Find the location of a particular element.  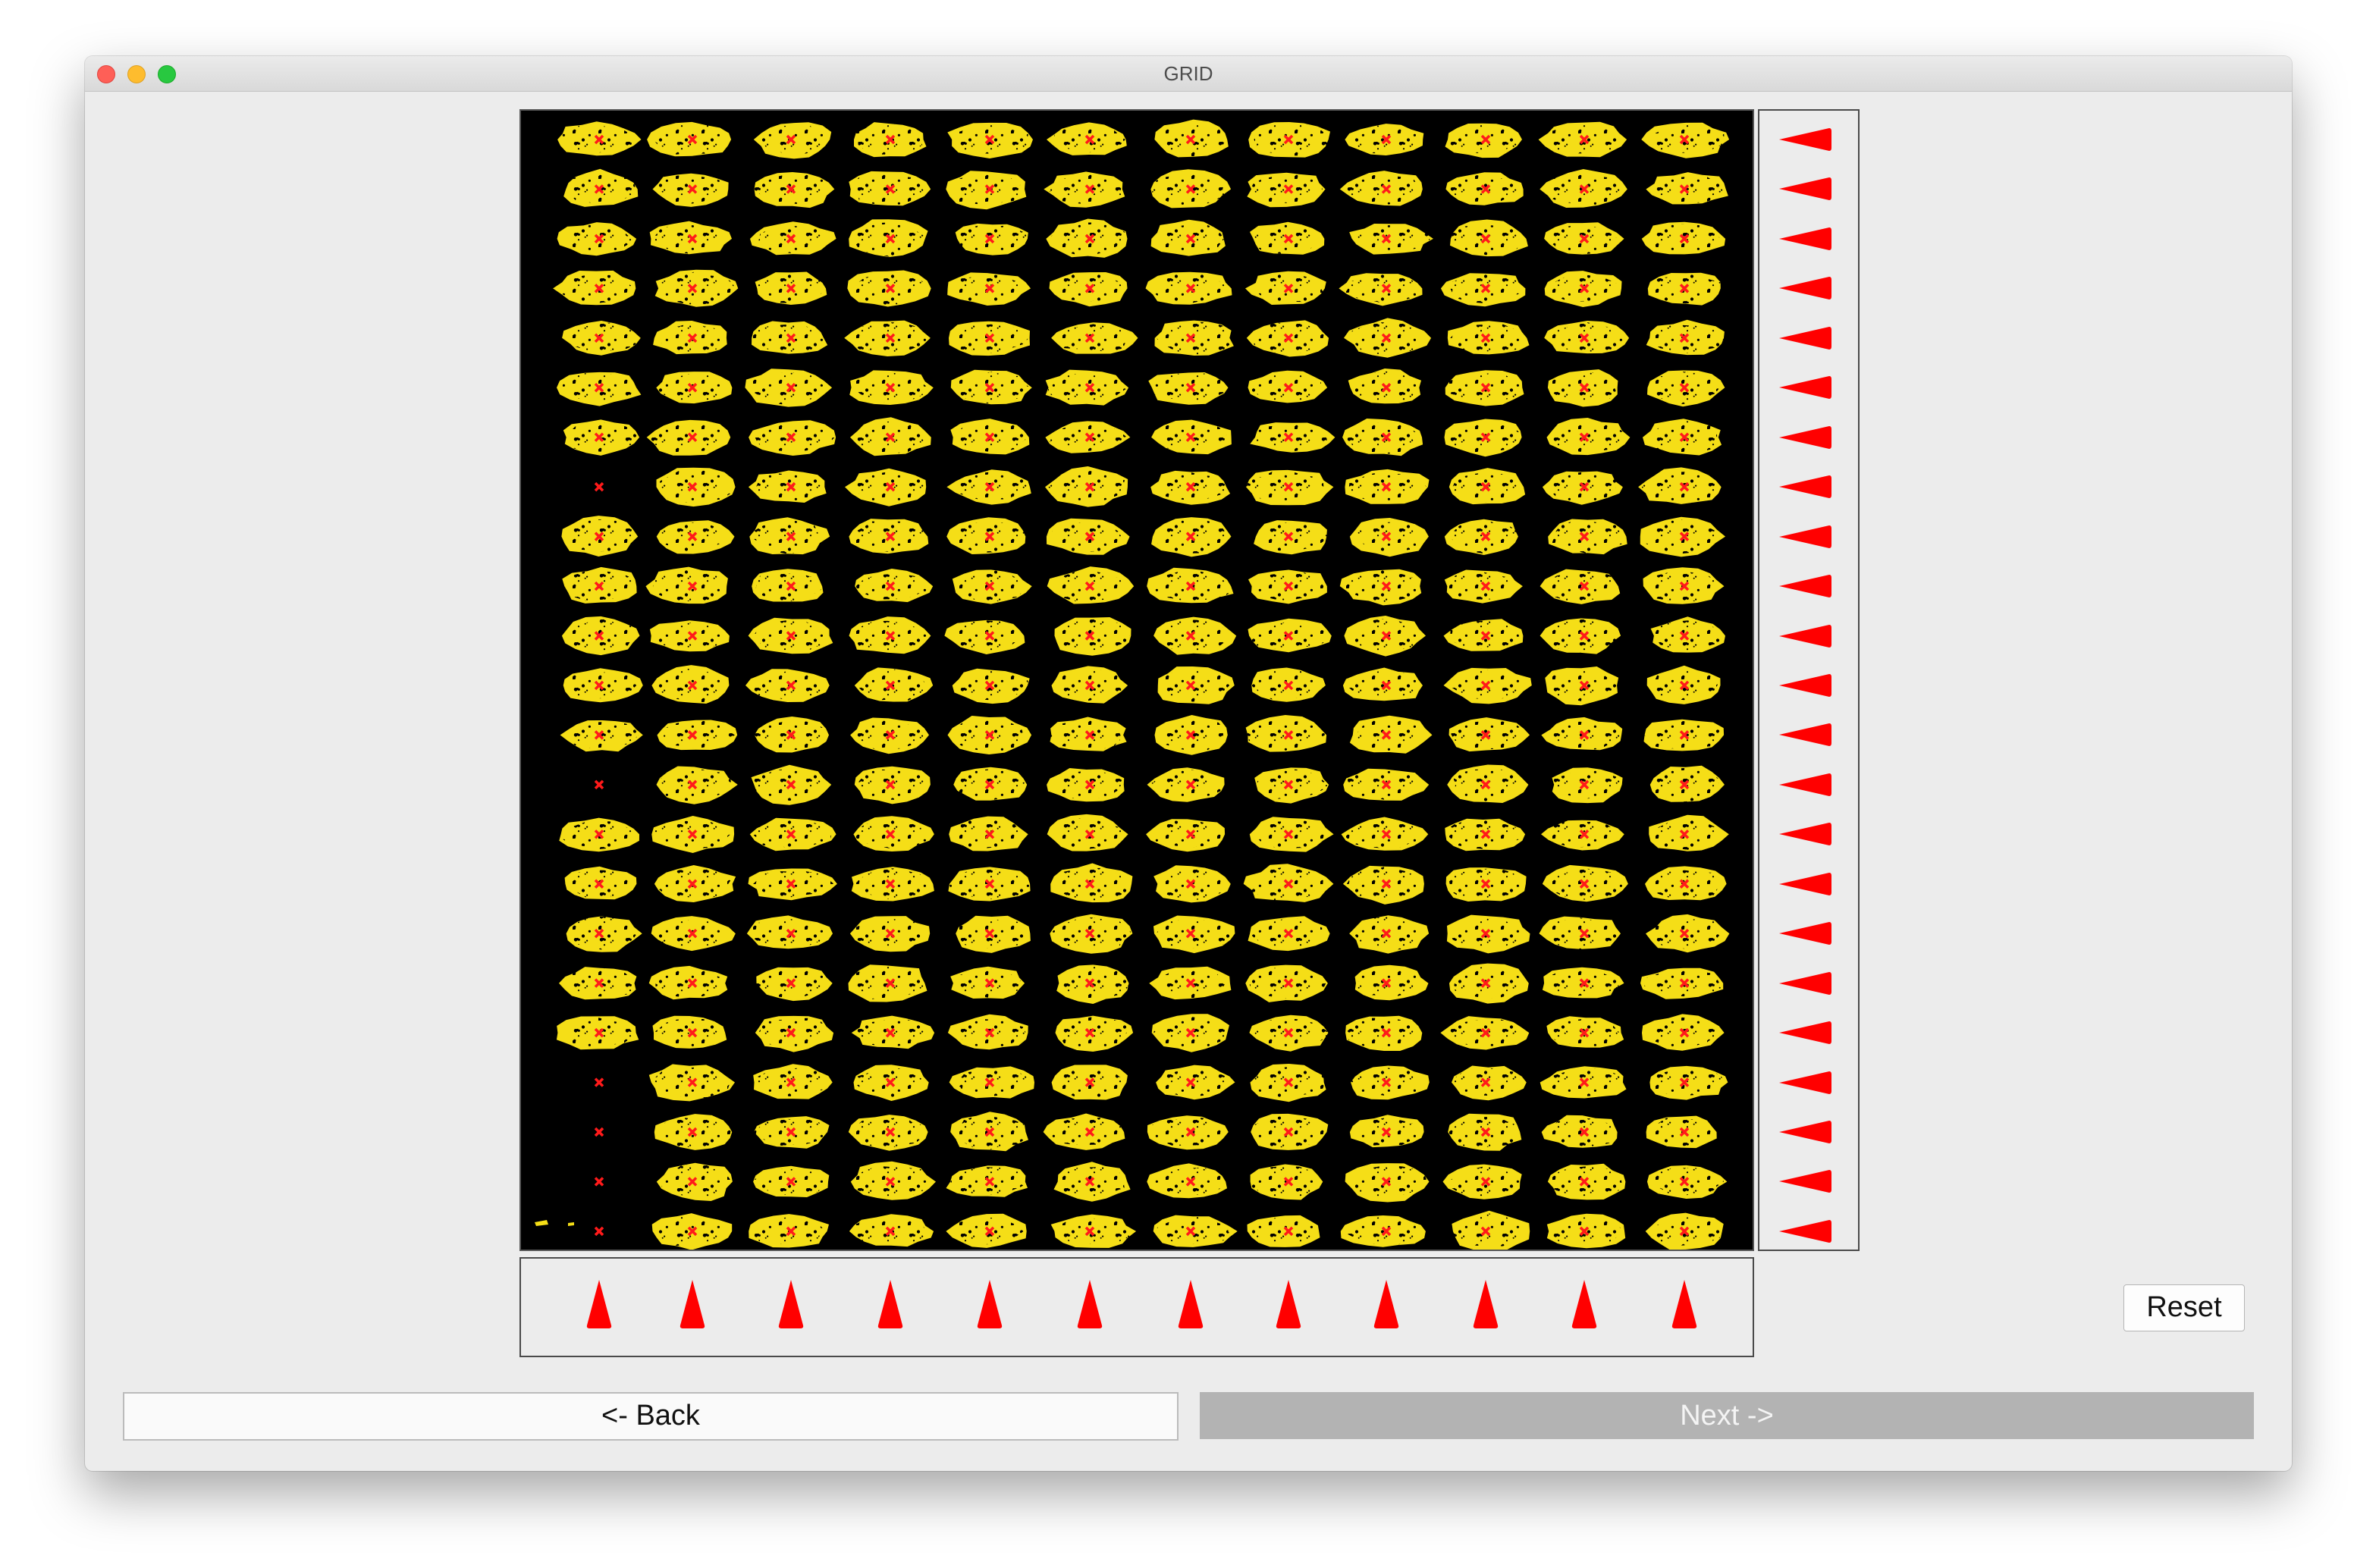

next-button: Next -> is located at coordinates (1727, 1416).